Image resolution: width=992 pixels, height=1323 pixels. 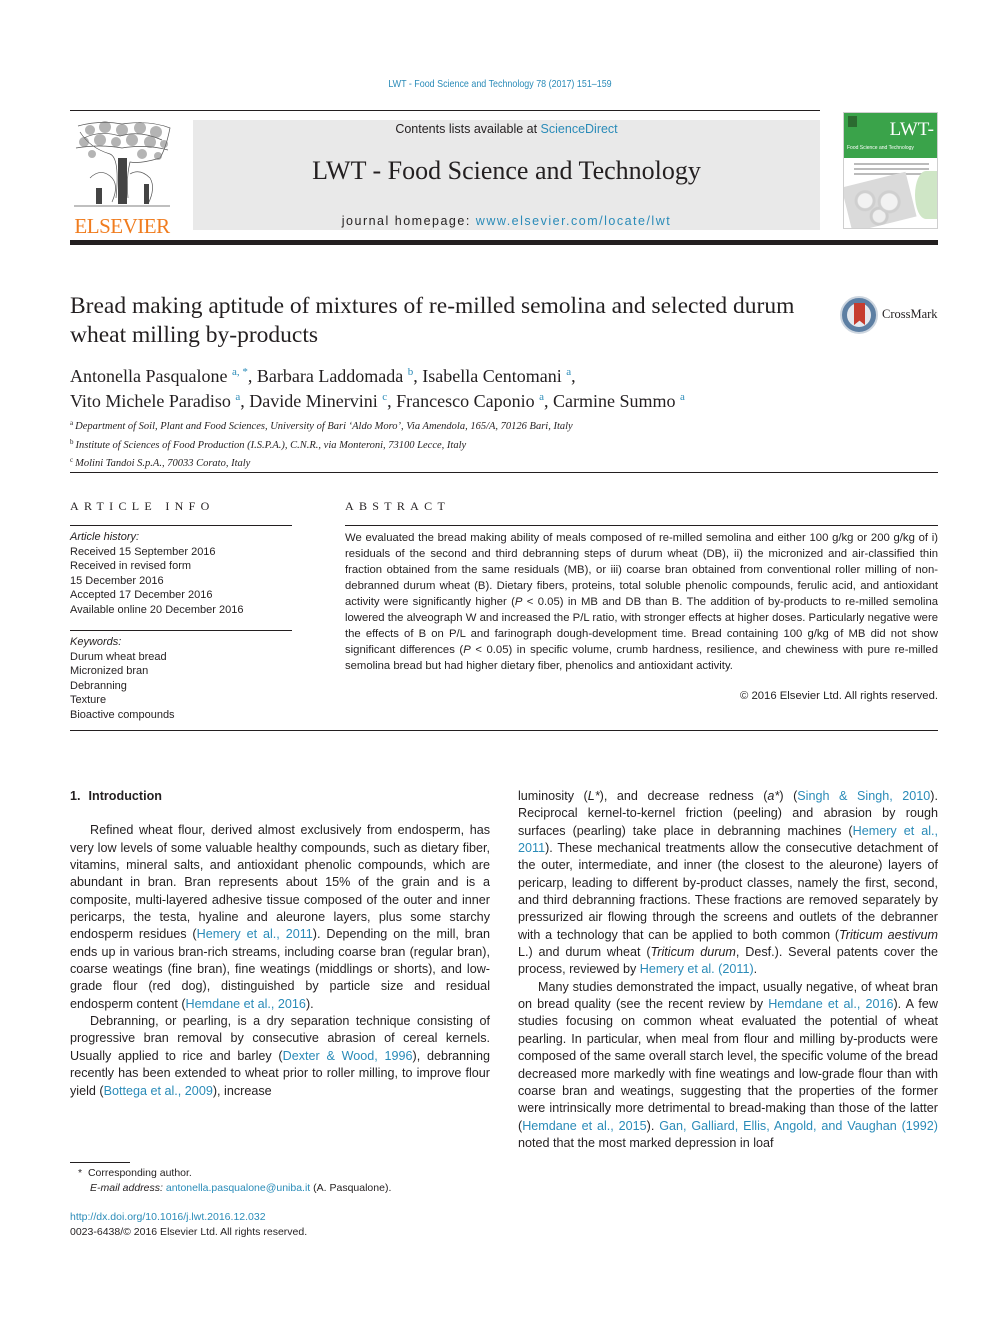 I want to click on journal-cover-thumbnail: LWT- Food Science and Technology, so click(x=890, y=170).